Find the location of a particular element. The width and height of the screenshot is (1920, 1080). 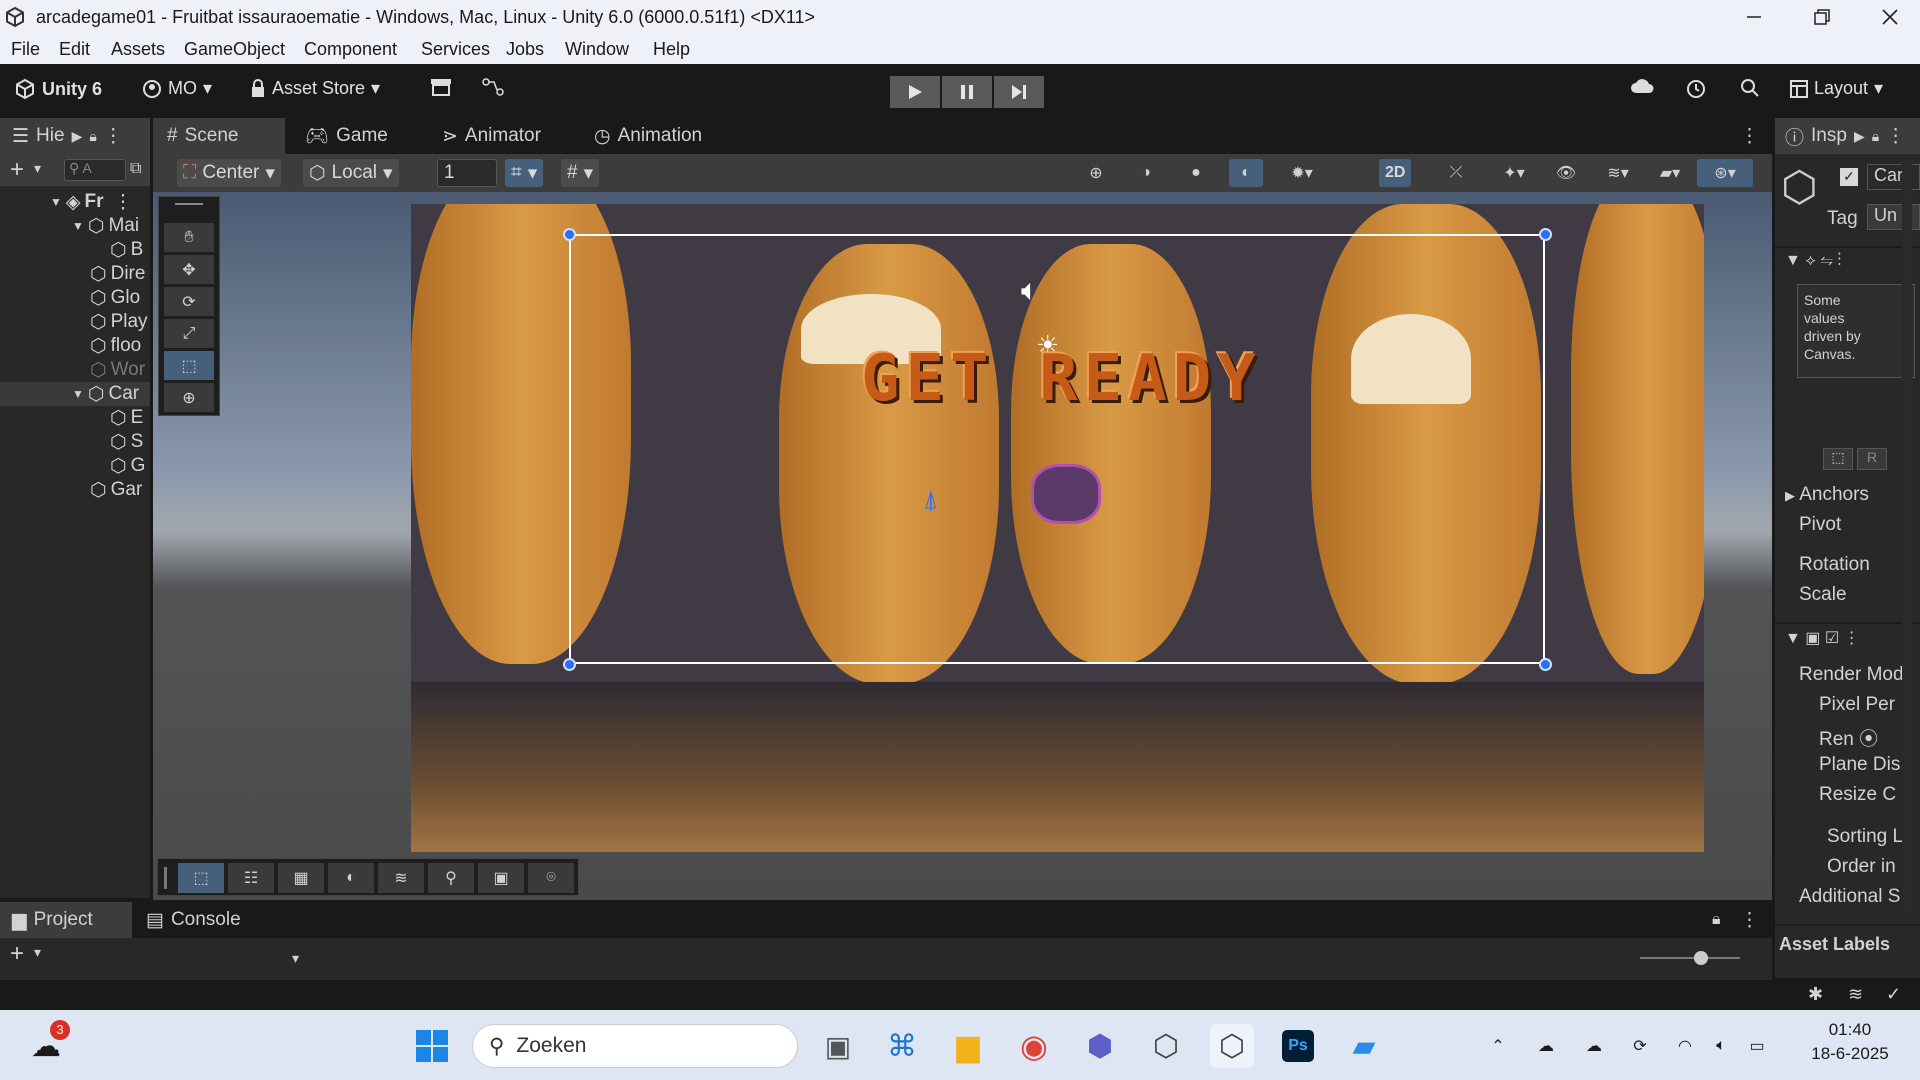

zoom-slider-thumb is located at coordinates (1701, 958).